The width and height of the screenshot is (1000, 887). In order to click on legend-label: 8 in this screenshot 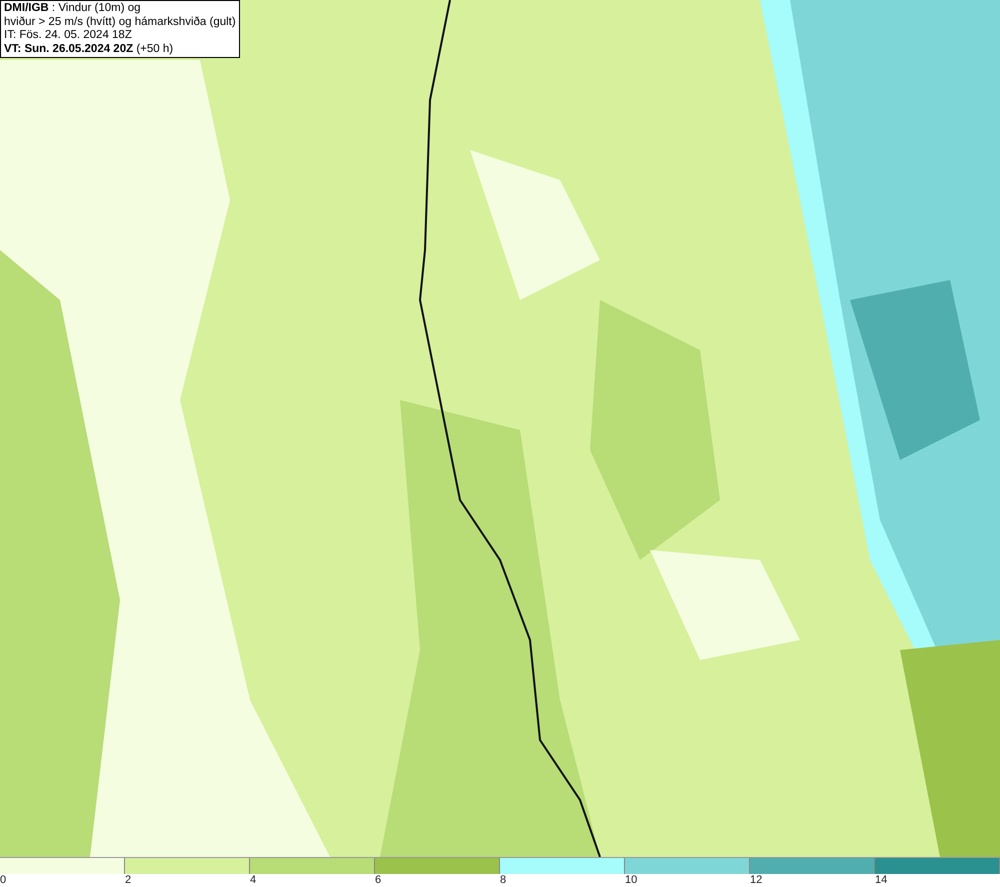, I will do `click(503, 880)`.